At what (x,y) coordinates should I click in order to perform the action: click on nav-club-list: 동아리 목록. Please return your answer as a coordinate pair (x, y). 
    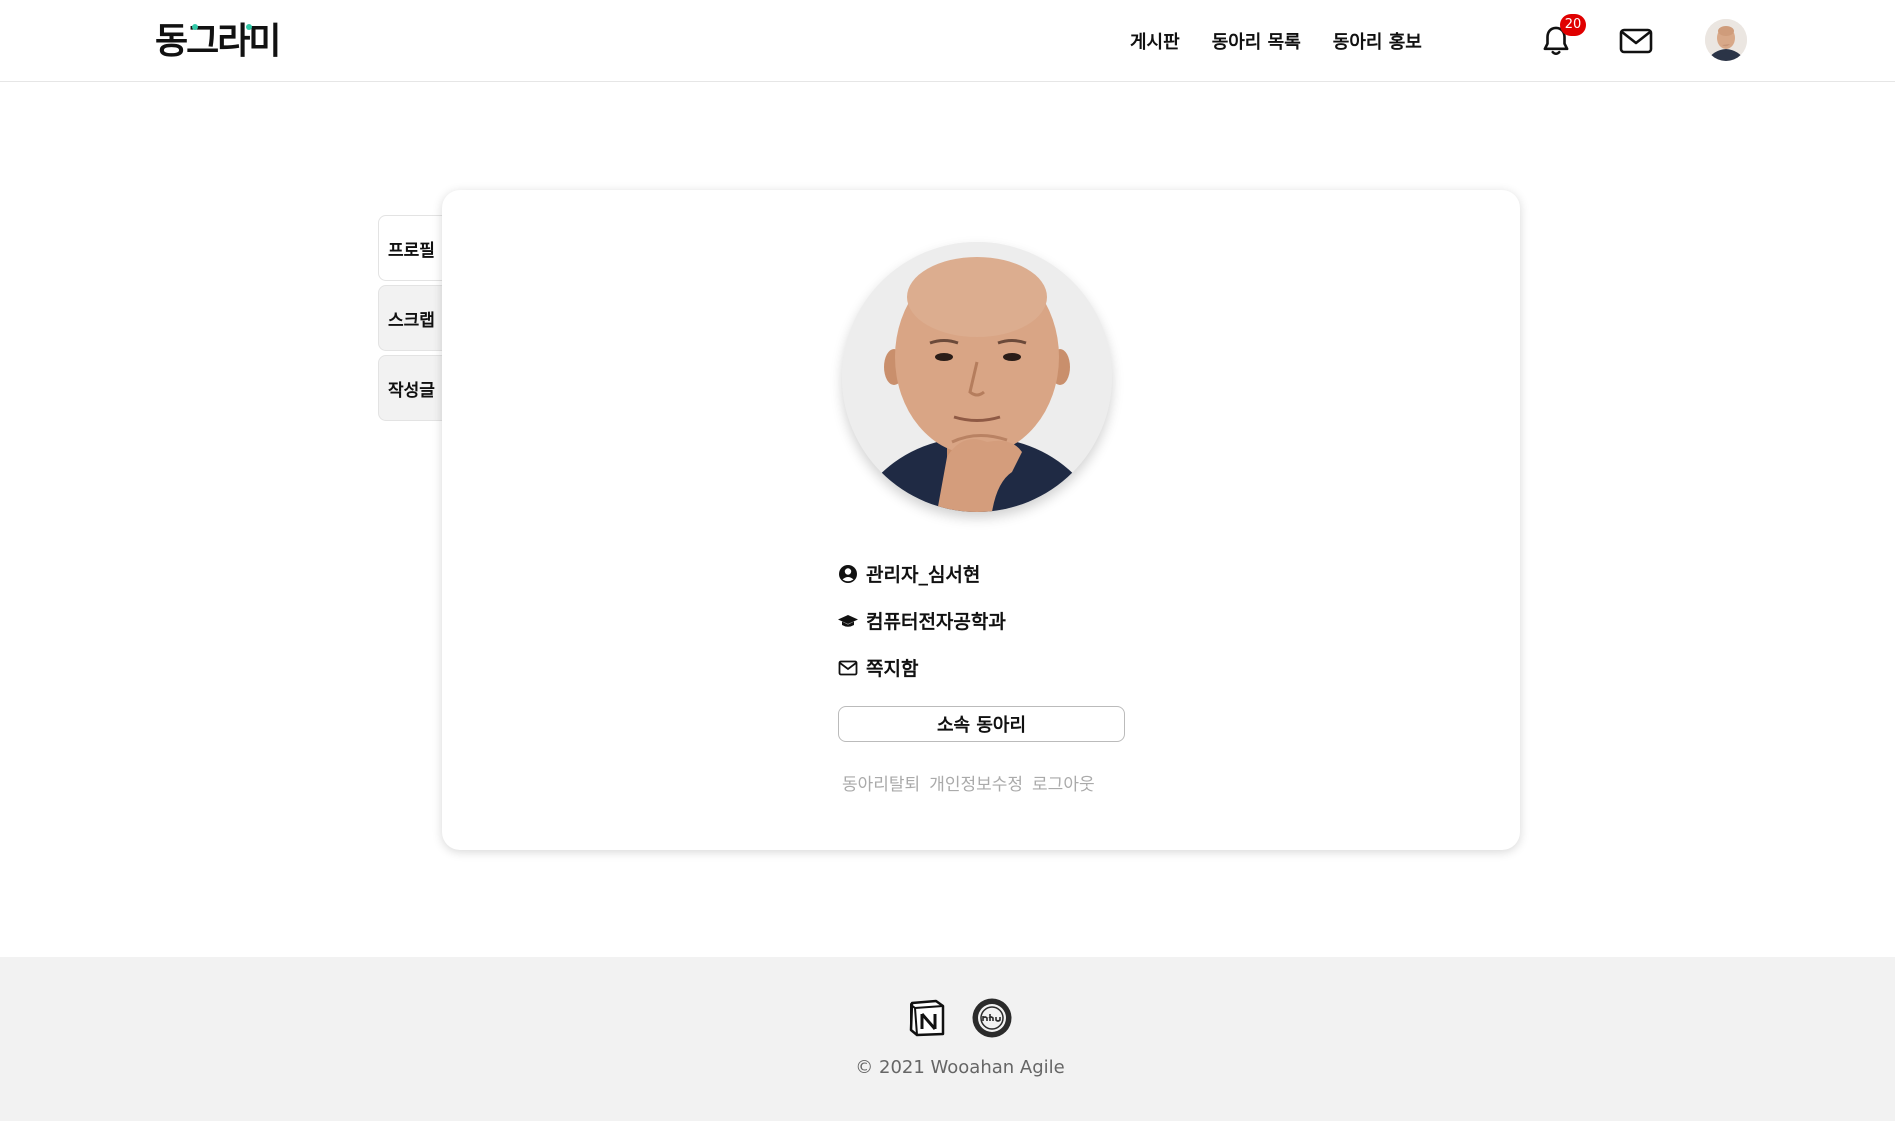
    Looking at the image, I should click on (1256, 41).